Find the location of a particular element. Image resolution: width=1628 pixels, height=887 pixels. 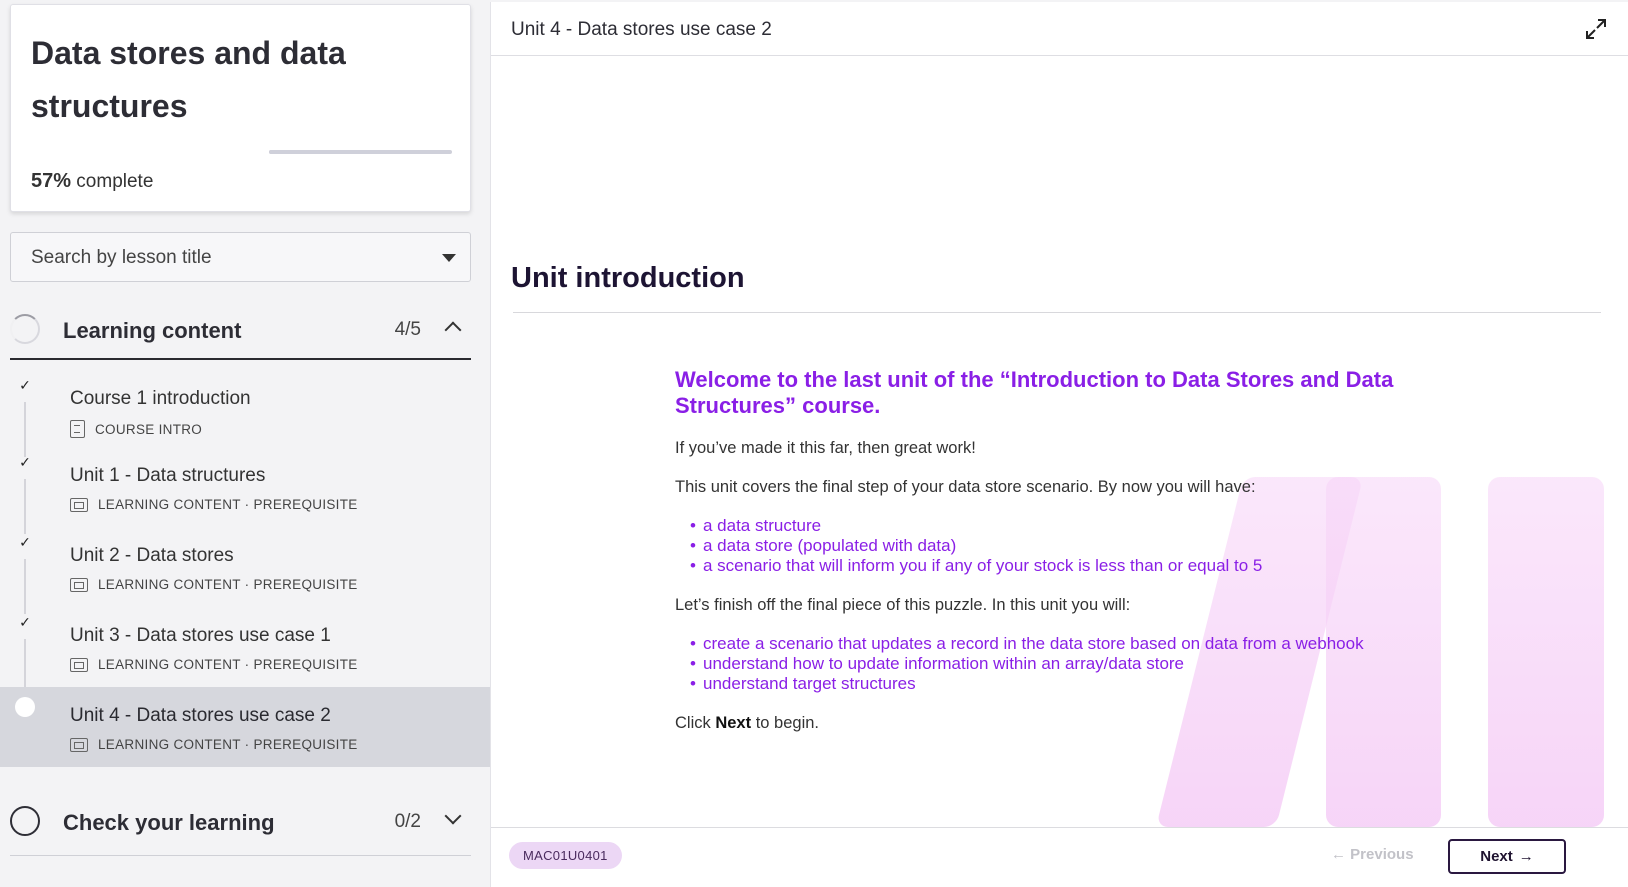

lesson-title: Unit 2 - Data stores is located at coordinates (152, 555).